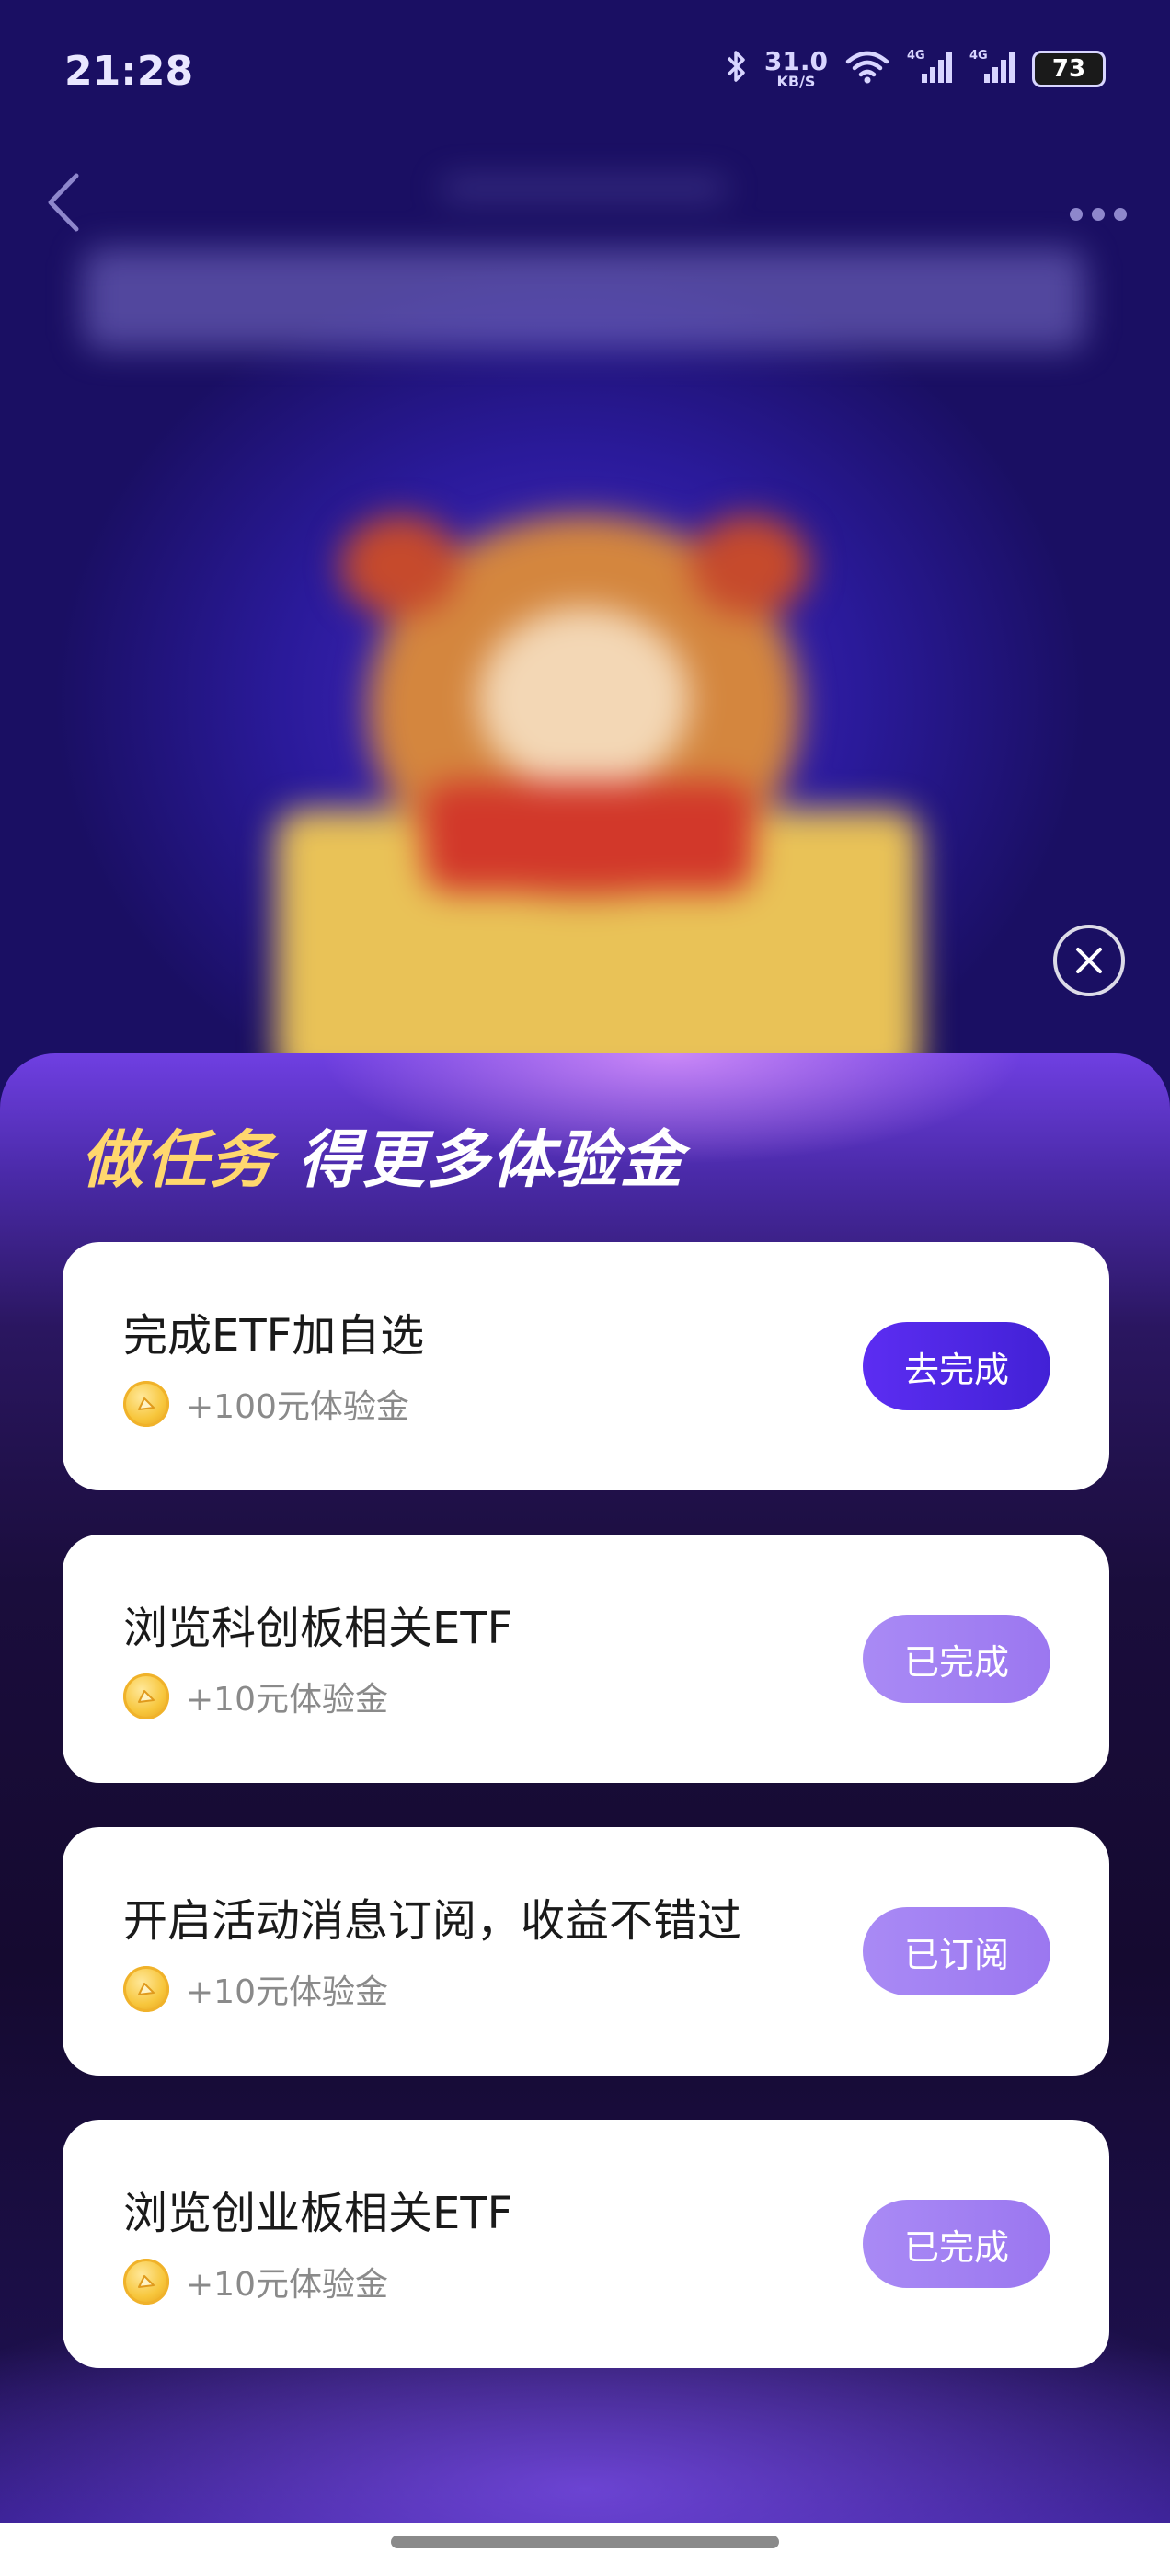 The width and height of the screenshot is (1170, 2576). I want to click on sheet-title-part1: 做任务, so click(178, 1160).